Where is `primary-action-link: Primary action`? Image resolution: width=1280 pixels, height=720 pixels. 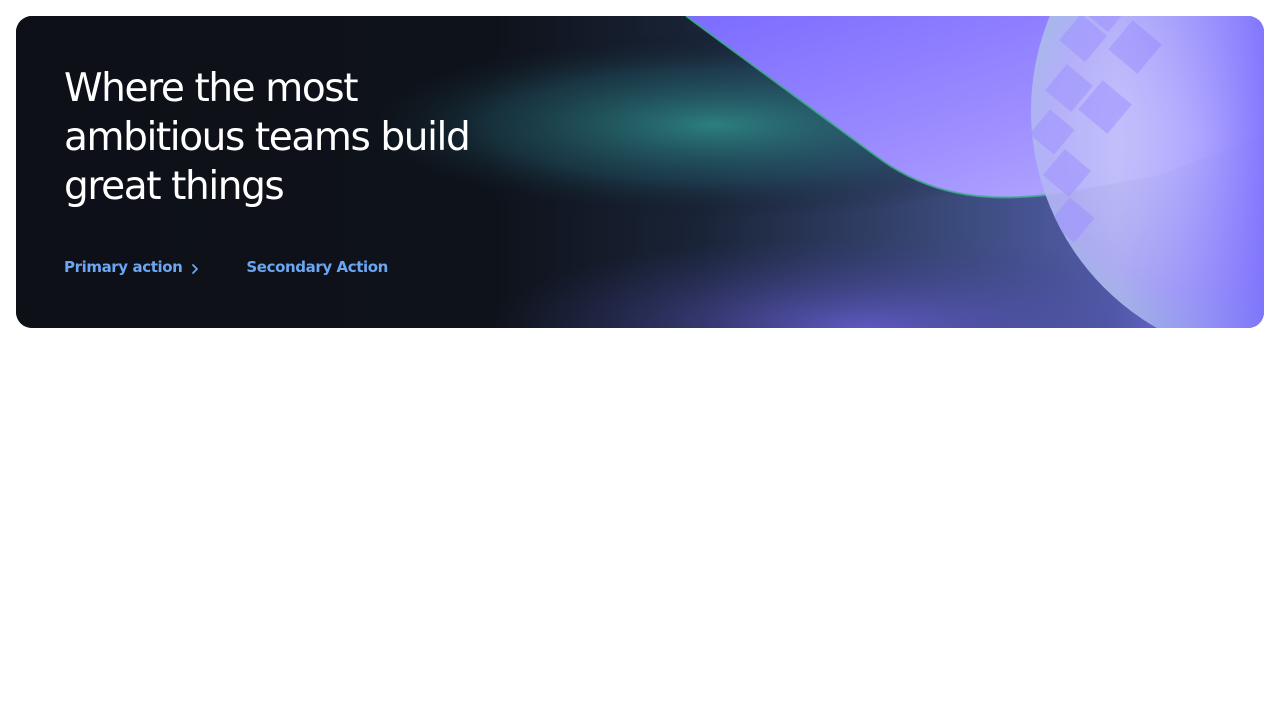
primary-action-link: Primary action is located at coordinates (132, 267).